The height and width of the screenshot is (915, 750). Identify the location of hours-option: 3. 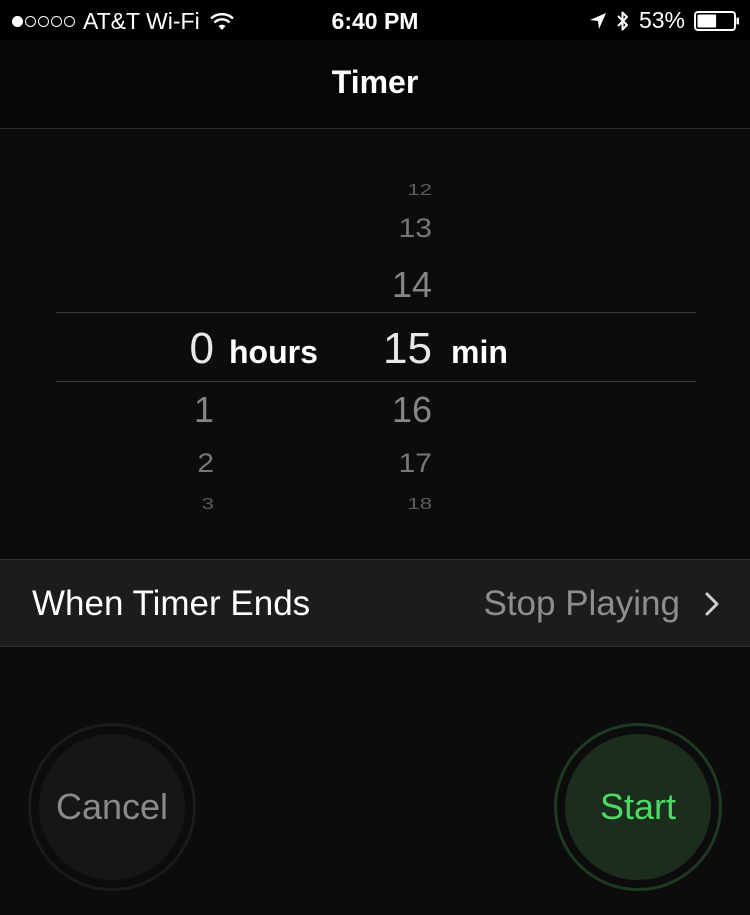
(182, 503).